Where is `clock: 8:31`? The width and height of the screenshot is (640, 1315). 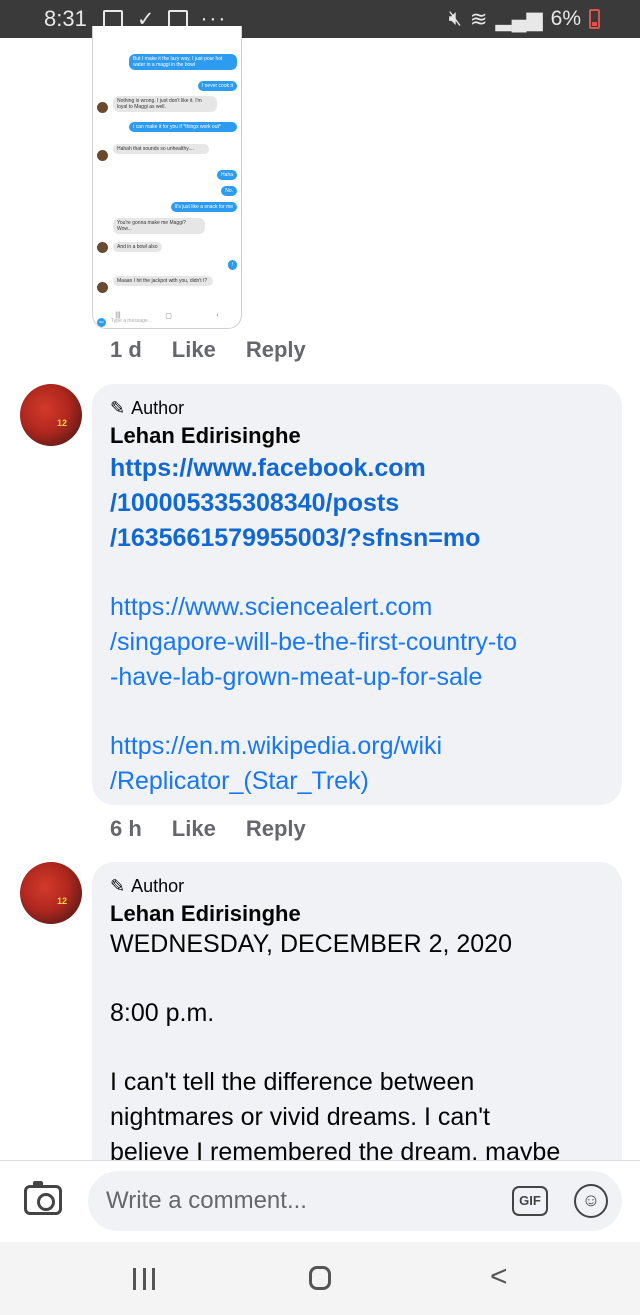
clock: 8:31 is located at coordinates (65, 18).